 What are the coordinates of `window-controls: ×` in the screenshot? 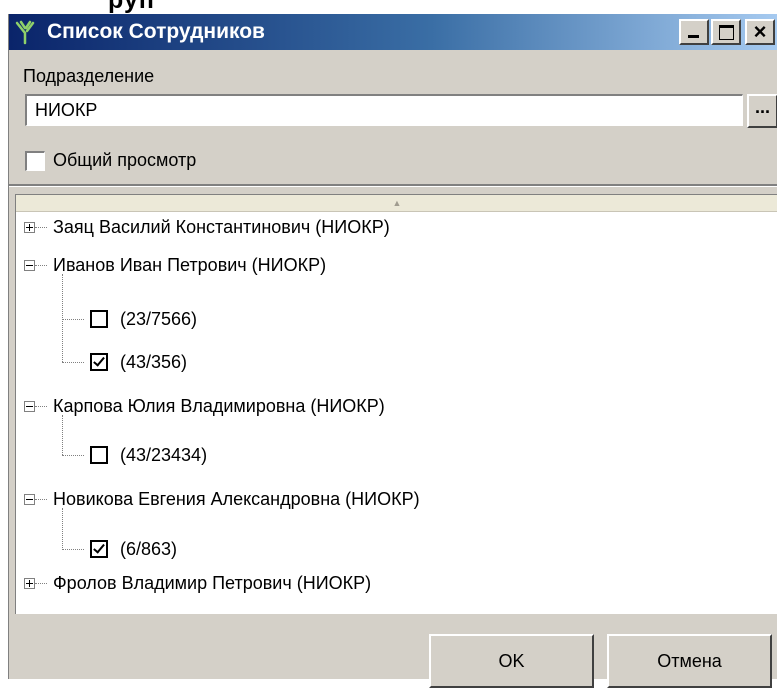 It's located at (727, 32).